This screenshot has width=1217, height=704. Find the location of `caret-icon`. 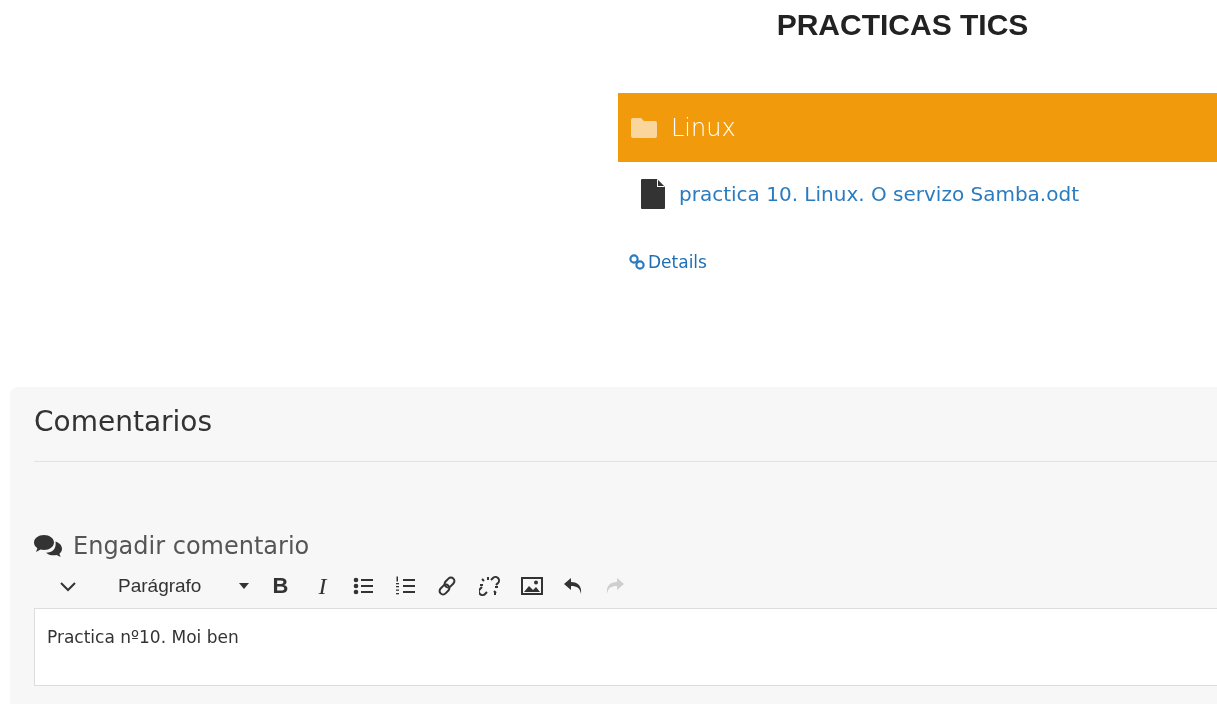

caret-icon is located at coordinates (244, 586).